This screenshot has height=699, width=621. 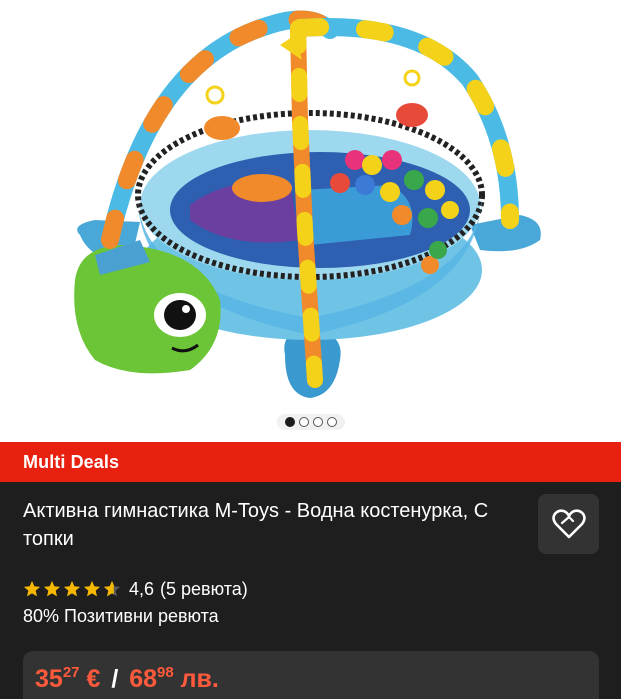 I want to click on rating-stars, so click(x=72, y=589).